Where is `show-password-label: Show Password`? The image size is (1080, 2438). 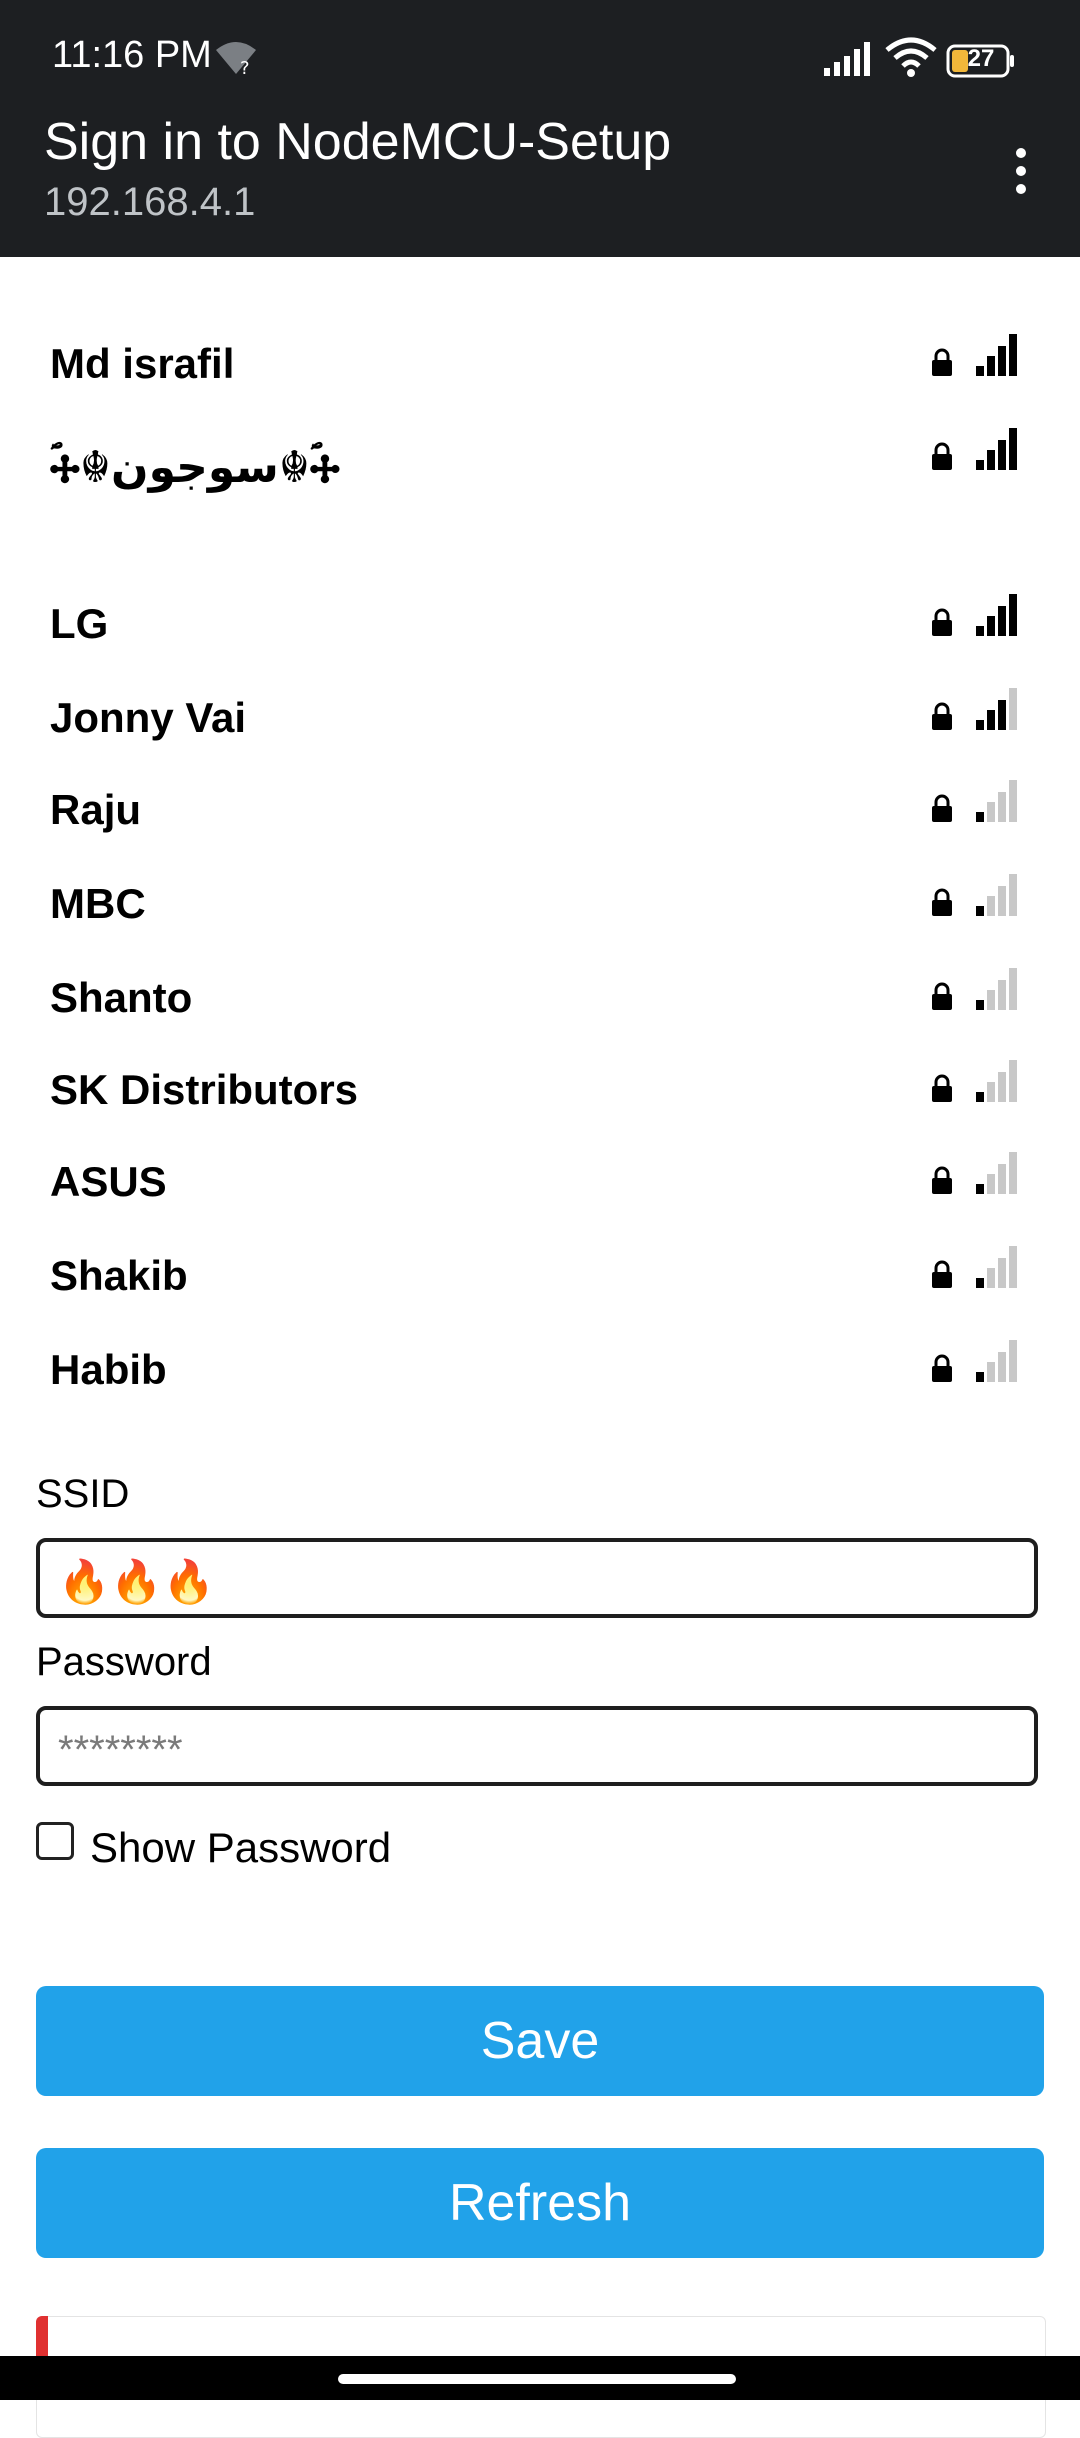 show-password-label: Show Password is located at coordinates (240, 1848).